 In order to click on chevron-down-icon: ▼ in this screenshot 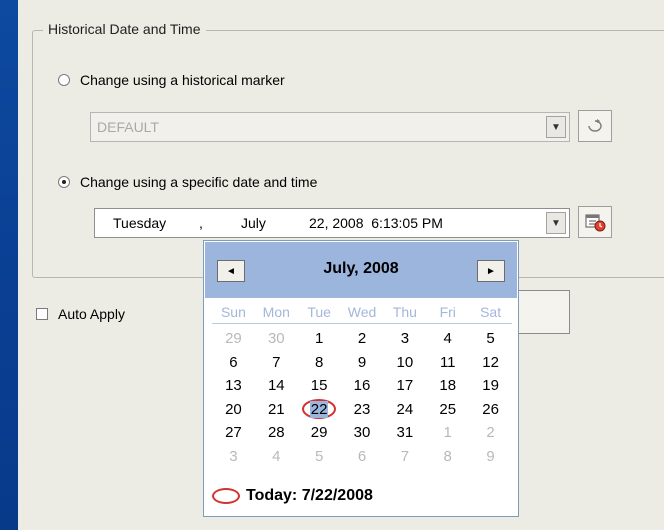, I will do `click(556, 223)`.